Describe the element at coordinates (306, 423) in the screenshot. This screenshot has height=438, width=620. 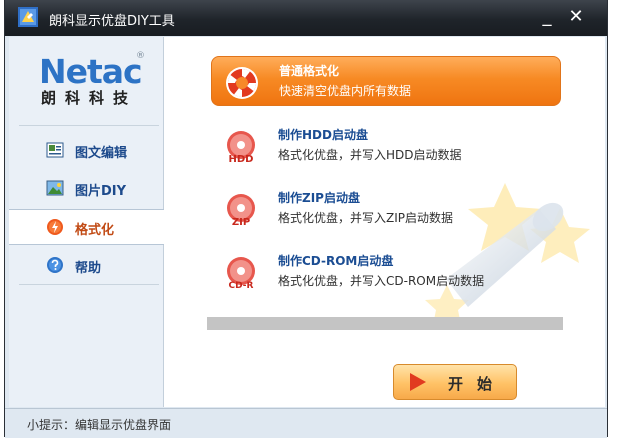
I see `status-bar: 小提示：编辑显示优盘界面` at that location.